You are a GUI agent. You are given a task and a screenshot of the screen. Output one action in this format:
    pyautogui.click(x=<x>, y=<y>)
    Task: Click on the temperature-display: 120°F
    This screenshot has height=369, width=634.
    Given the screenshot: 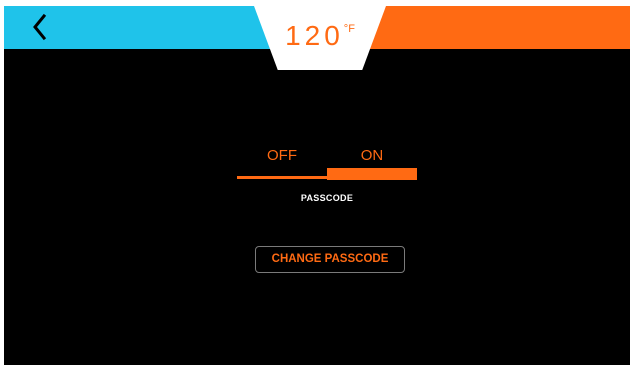 What is the action you would take?
    pyautogui.click(x=320, y=36)
    